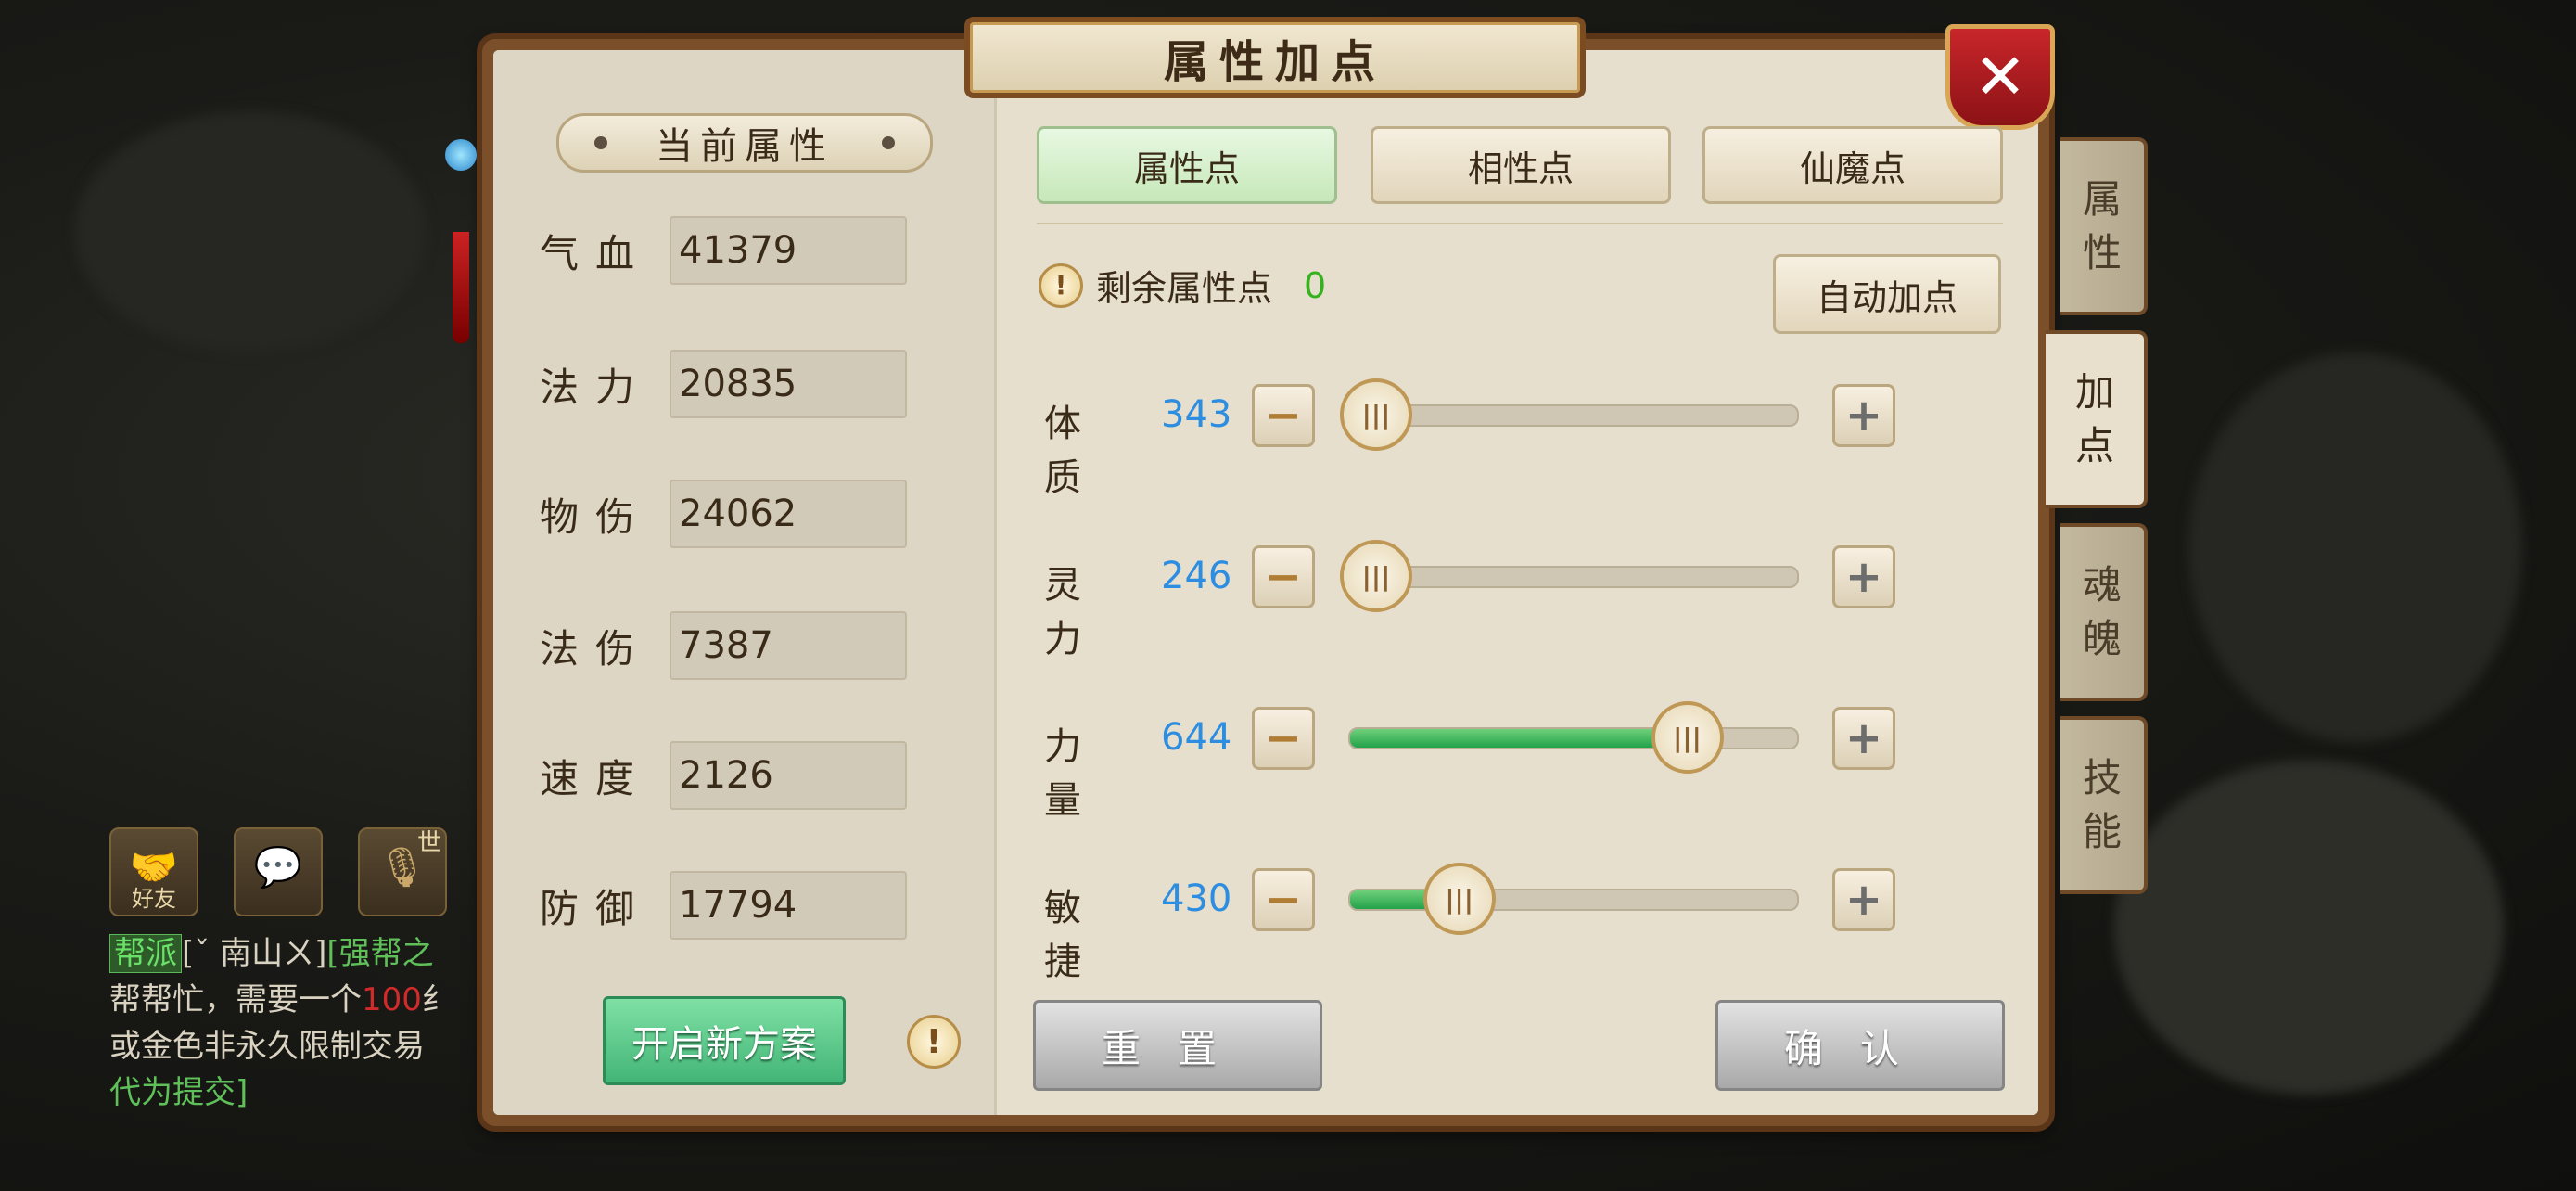 This screenshot has height=1191, width=2576. I want to click on slider-value: 644, so click(1196, 738).